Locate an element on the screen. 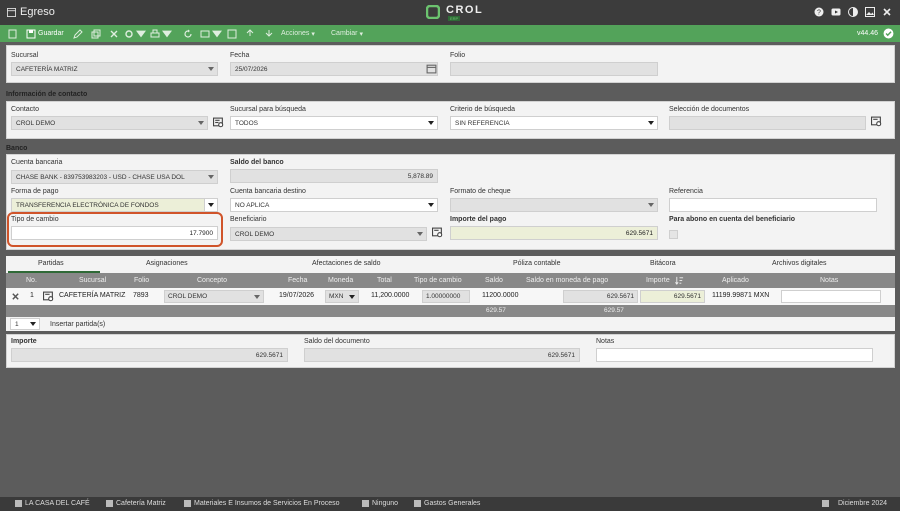  cell-fecha: 19/07/2026 is located at coordinates (297, 295).